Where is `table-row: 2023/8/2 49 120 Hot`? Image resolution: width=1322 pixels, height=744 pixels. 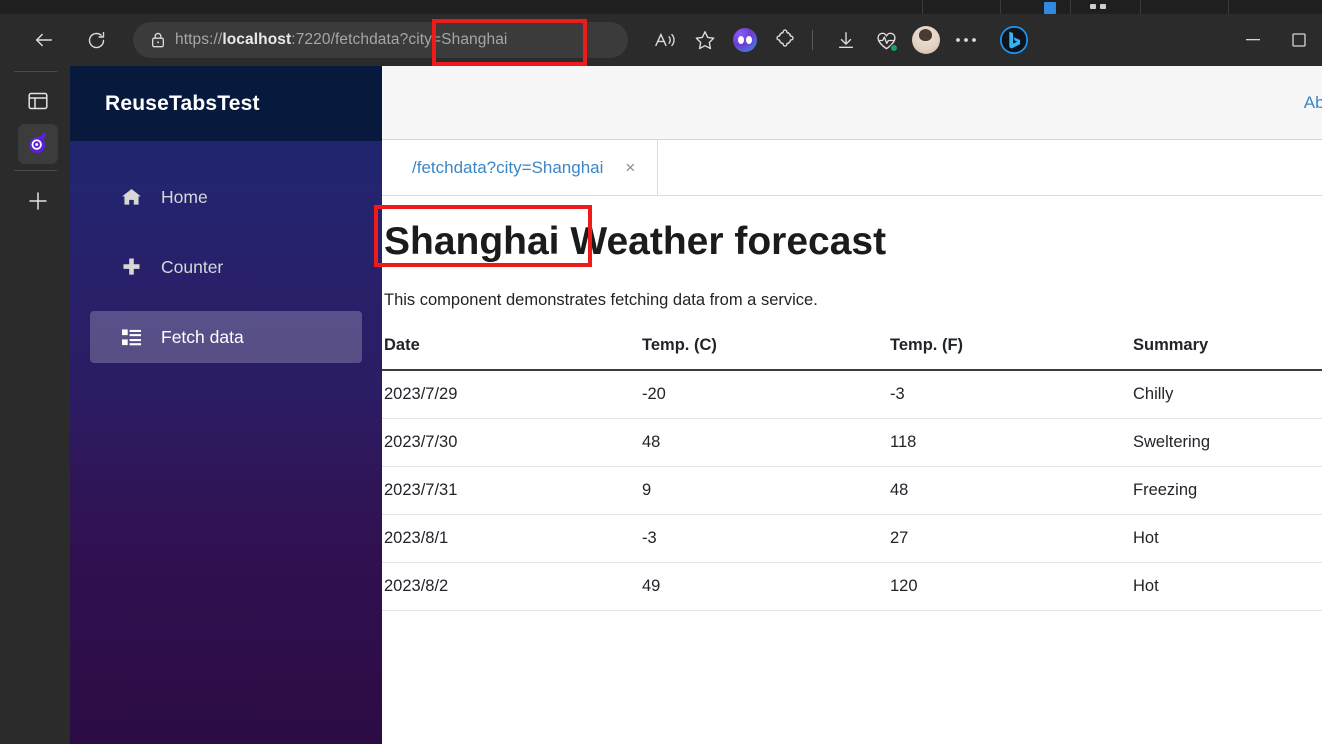 table-row: 2023/8/2 49 120 Hot is located at coordinates (852, 586).